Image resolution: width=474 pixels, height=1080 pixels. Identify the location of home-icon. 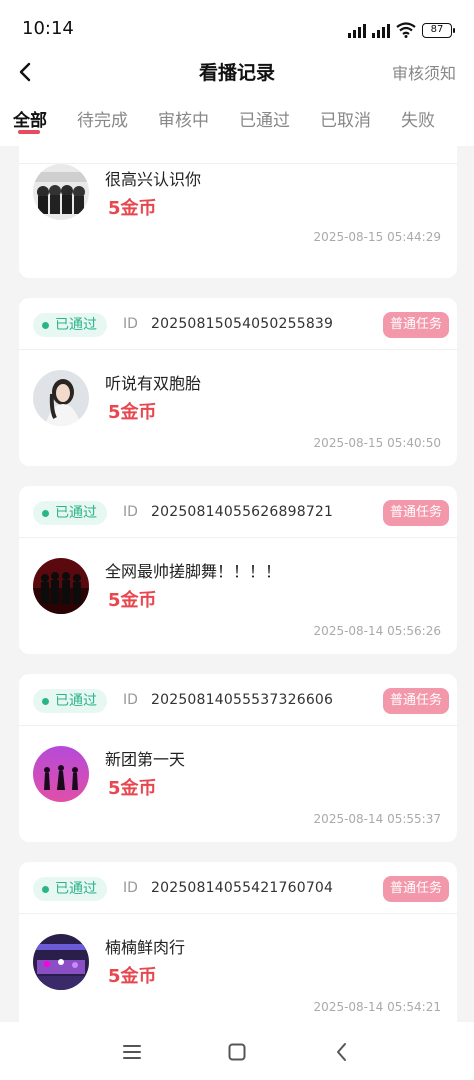
(237, 1052).